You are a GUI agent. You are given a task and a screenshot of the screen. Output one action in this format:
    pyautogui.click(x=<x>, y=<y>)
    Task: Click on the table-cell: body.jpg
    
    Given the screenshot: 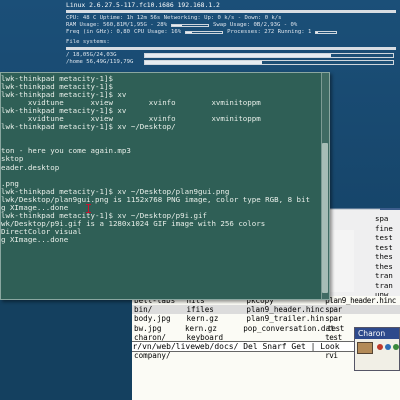 What is the action you would take?
    pyautogui.click(x=159, y=318)
    